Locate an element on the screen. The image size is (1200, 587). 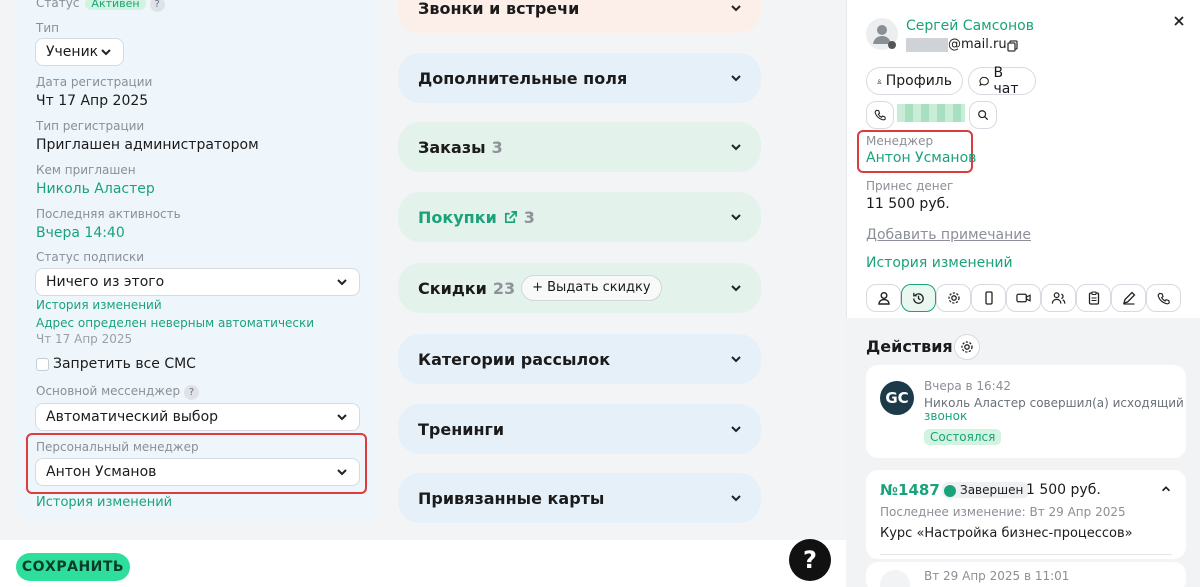
tab-video is located at coordinates (1023, 298).